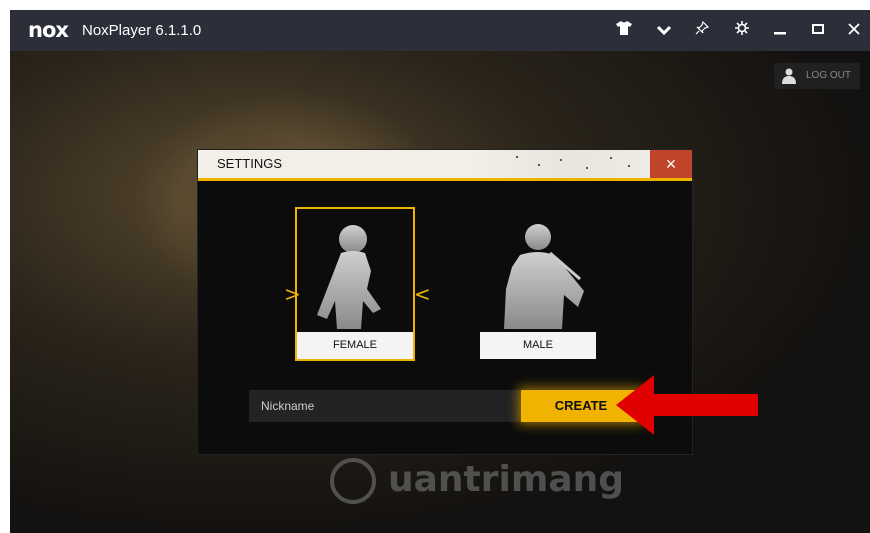  Describe the element at coordinates (353, 481) in the screenshot. I see `lightbulb-icon` at that location.